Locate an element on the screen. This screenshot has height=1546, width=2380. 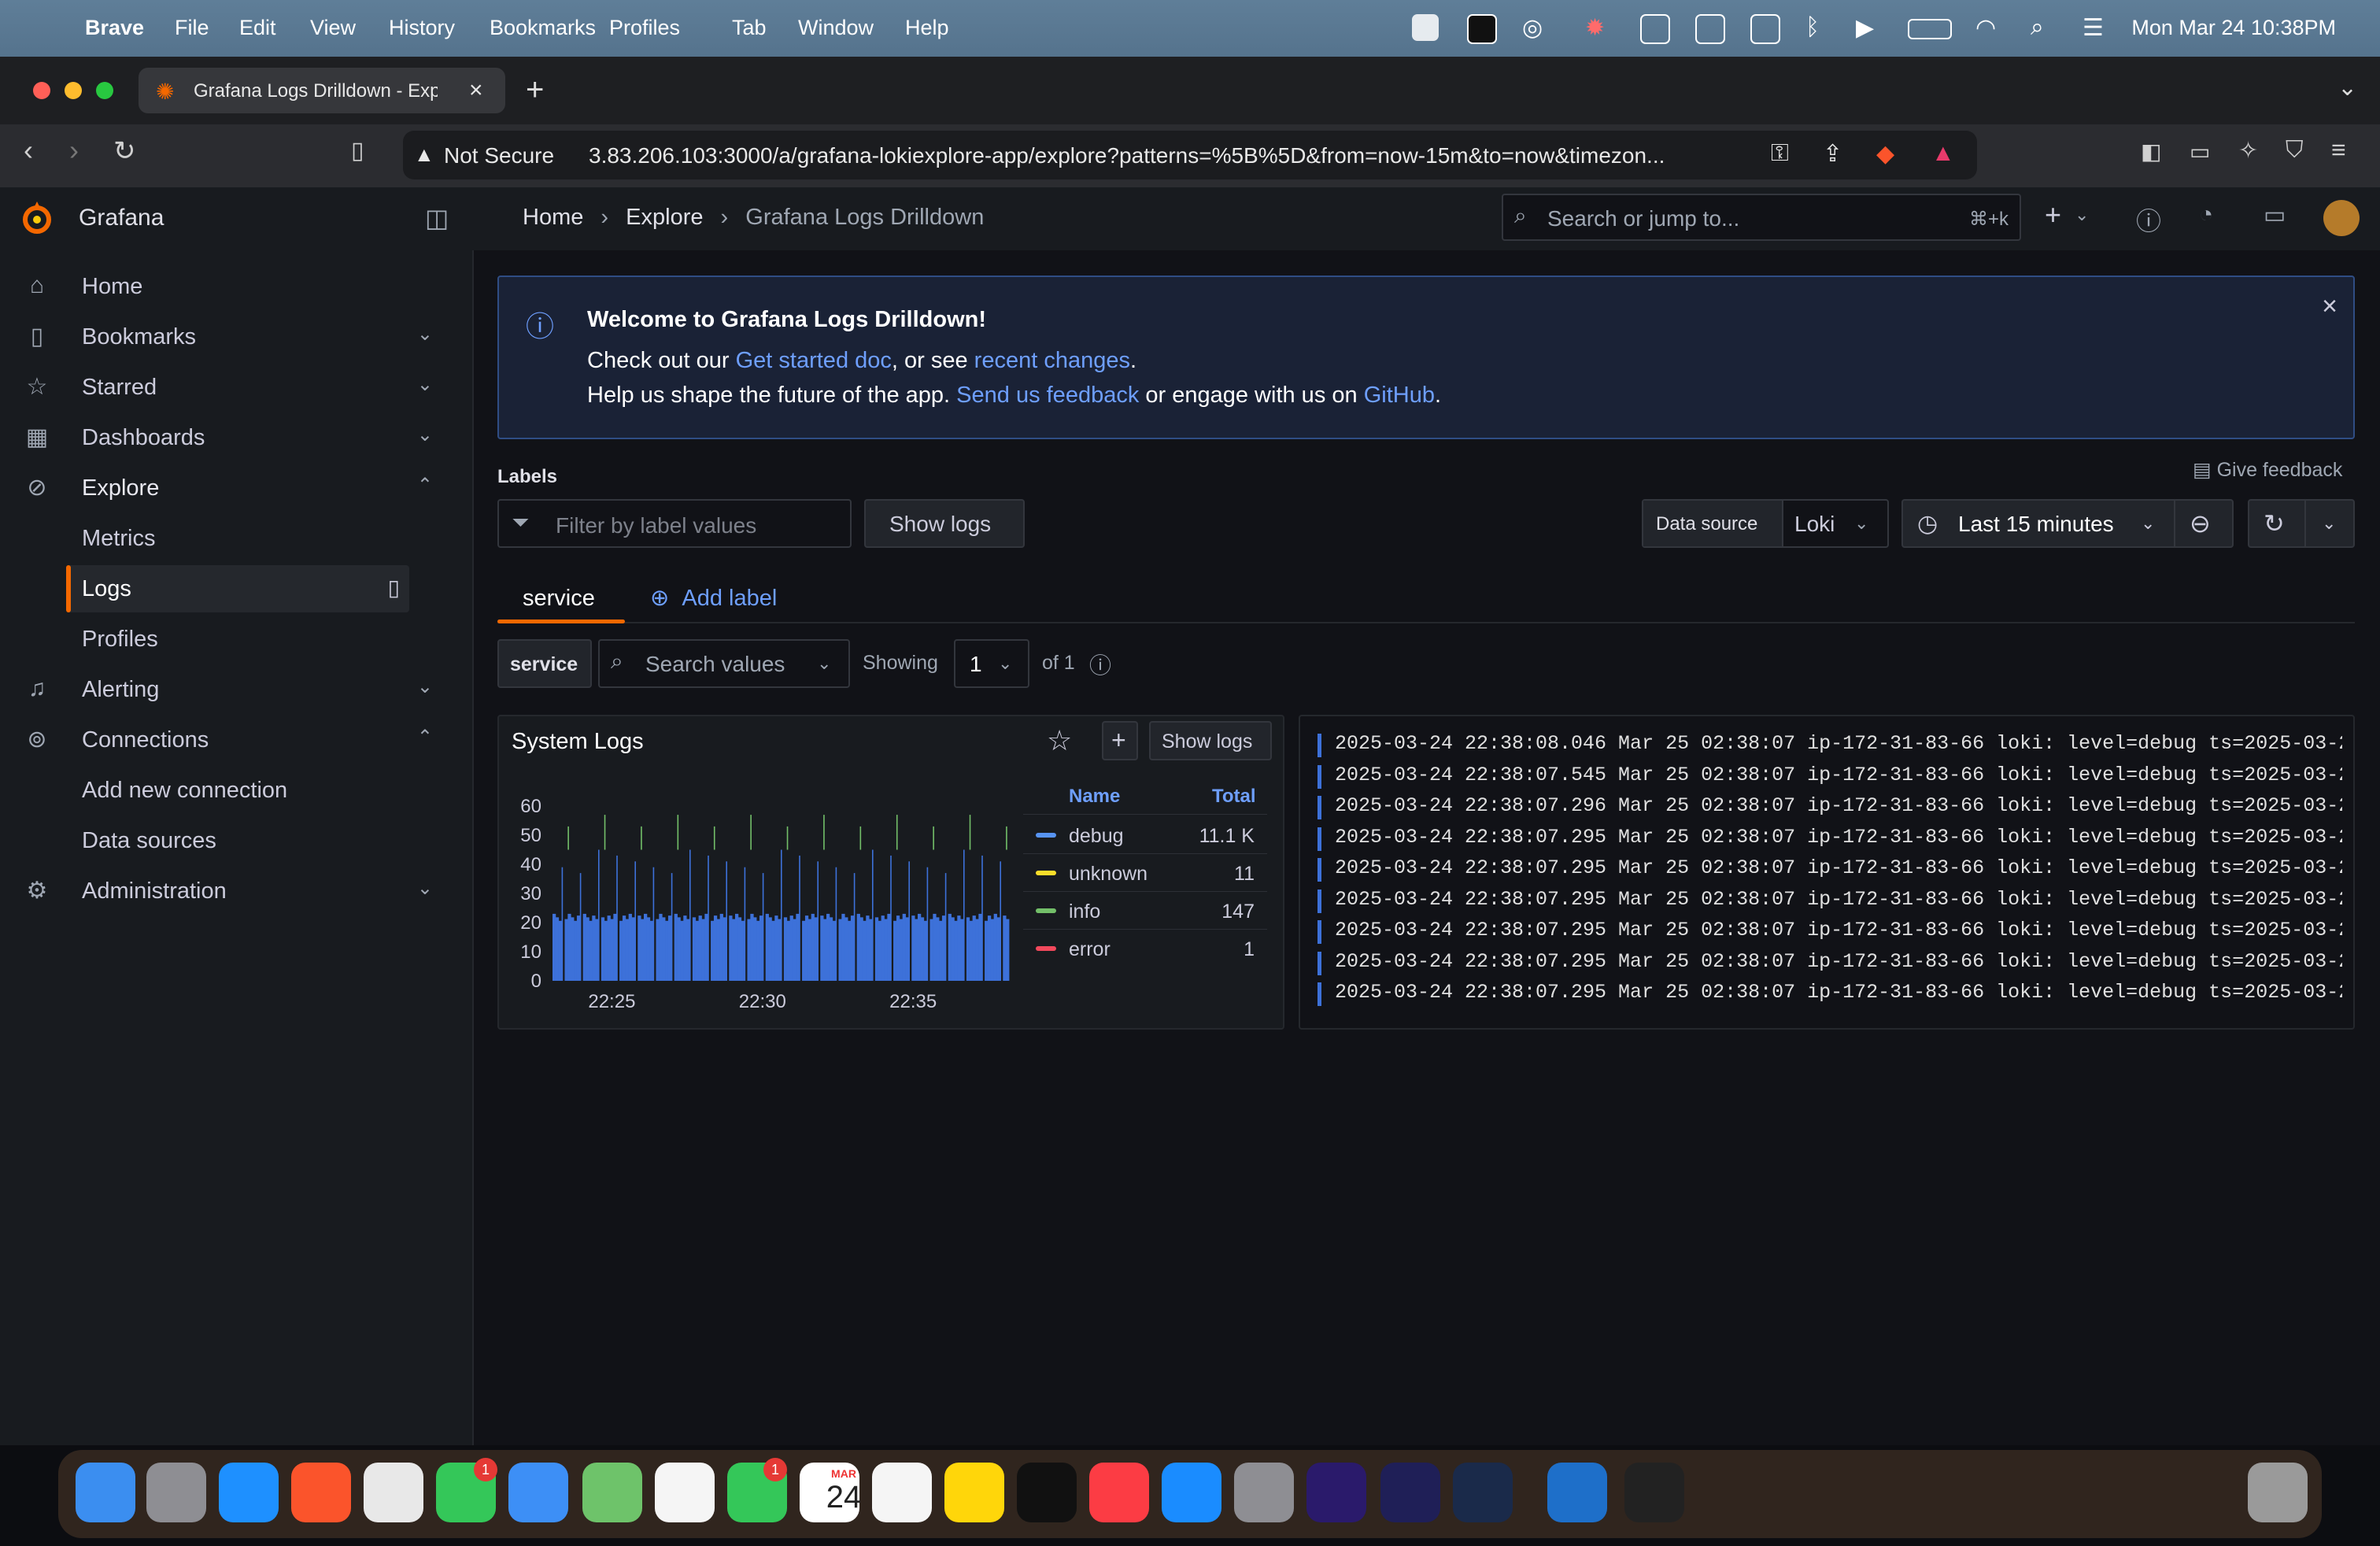
legend-row-unknown: unknown 11 is located at coordinates (1145, 873).